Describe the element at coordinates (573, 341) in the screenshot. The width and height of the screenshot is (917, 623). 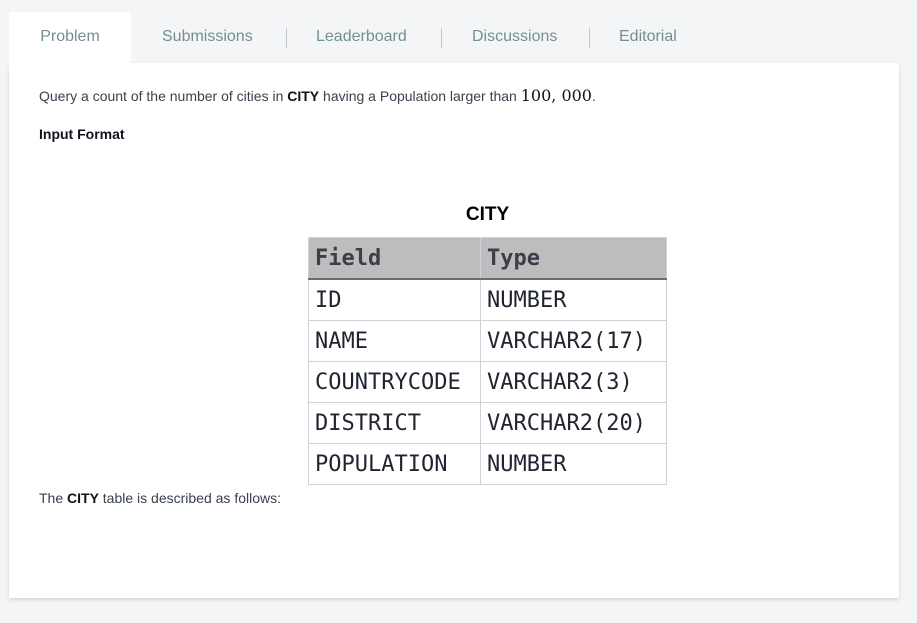
I see `type-cell: VARCHAR2(17)` at that location.